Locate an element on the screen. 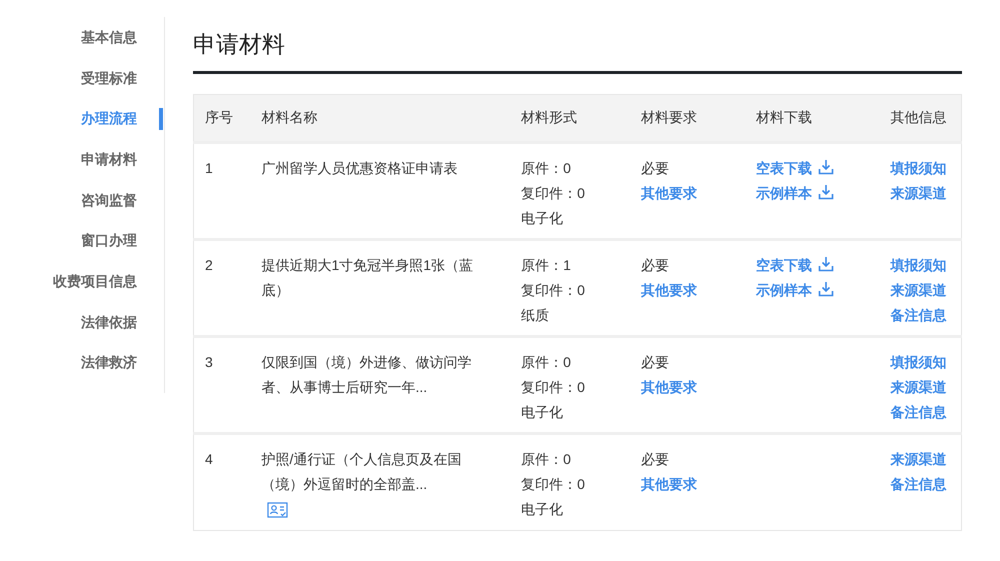 The height and width of the screenshot is (561, 1000). column-header: 材料下载 is located at coordinates (784, 117).